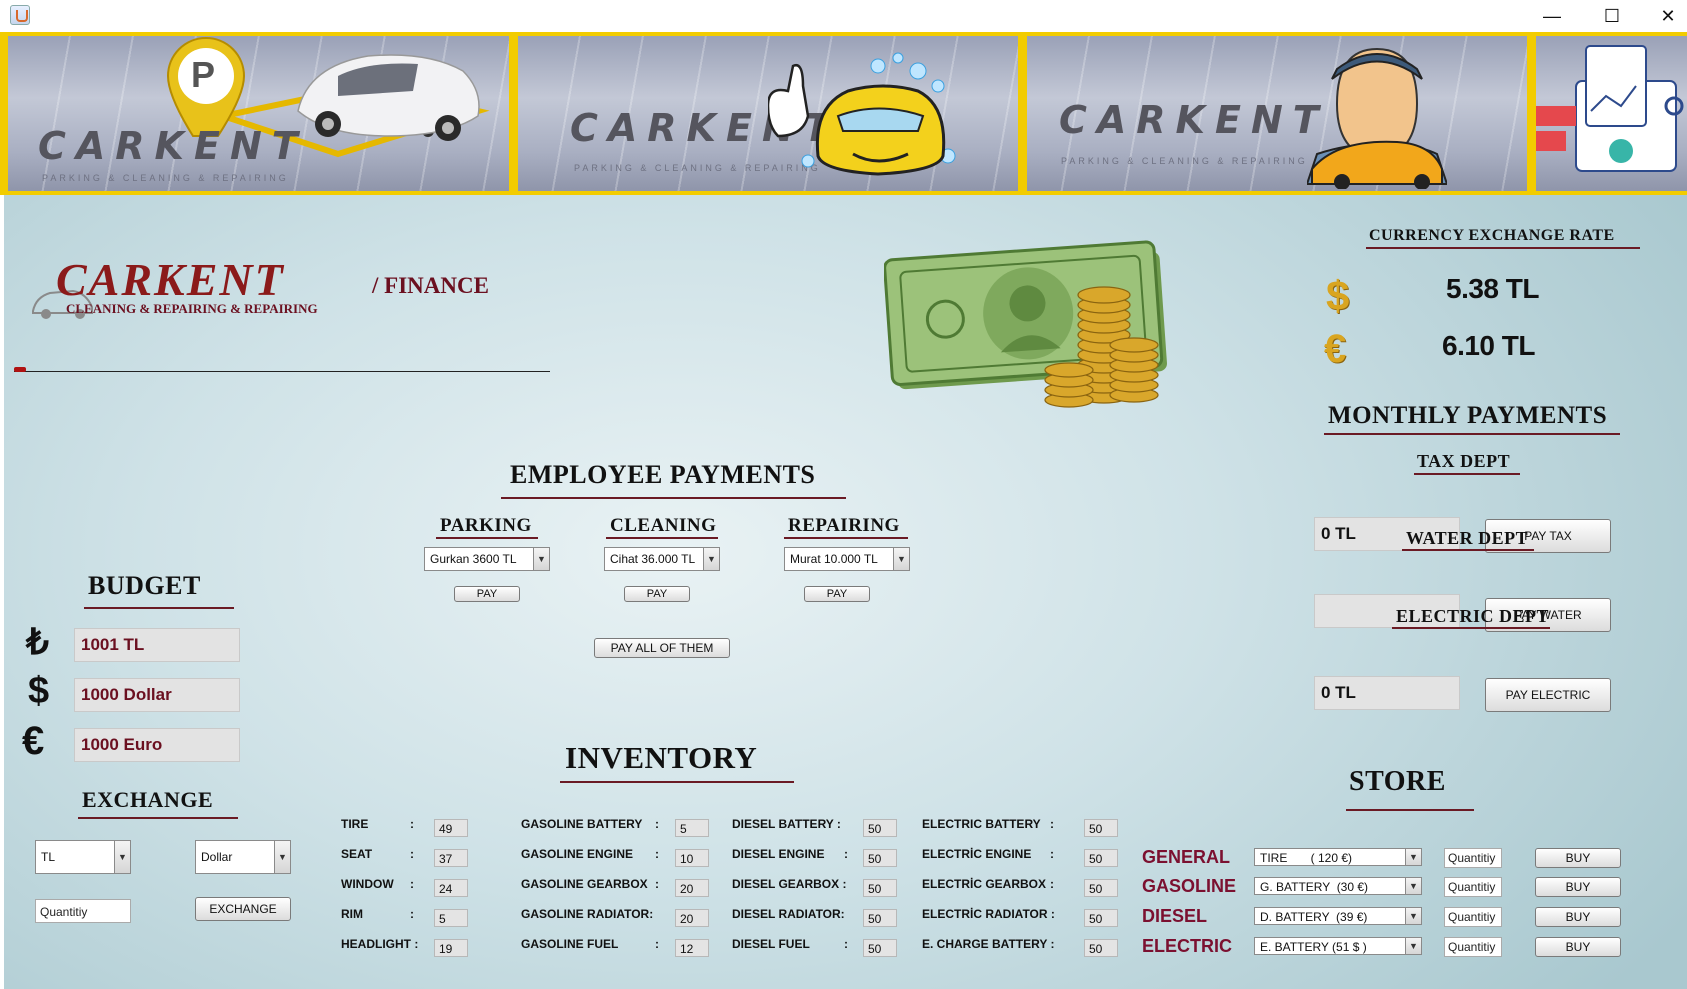 Image resolution: width=1687 pixels, height=989 pixels. I want to click on inventory-value: 19, so click(451, 948).